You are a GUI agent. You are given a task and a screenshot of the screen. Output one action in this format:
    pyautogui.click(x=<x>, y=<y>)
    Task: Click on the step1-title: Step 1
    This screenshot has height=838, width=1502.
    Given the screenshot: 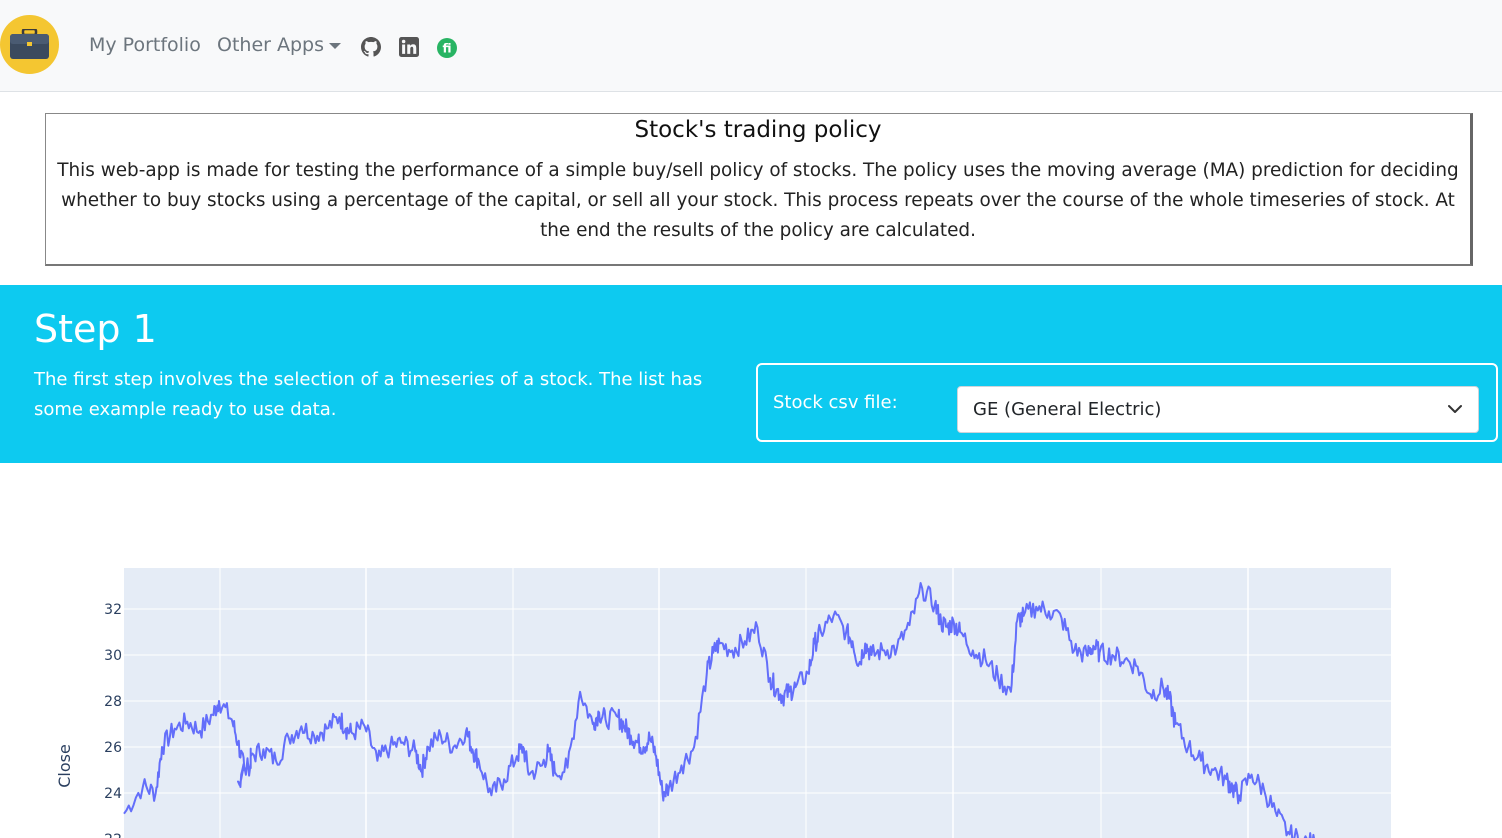 What is the action you would take?
    pyautogui.click(x=95, y=329)
    